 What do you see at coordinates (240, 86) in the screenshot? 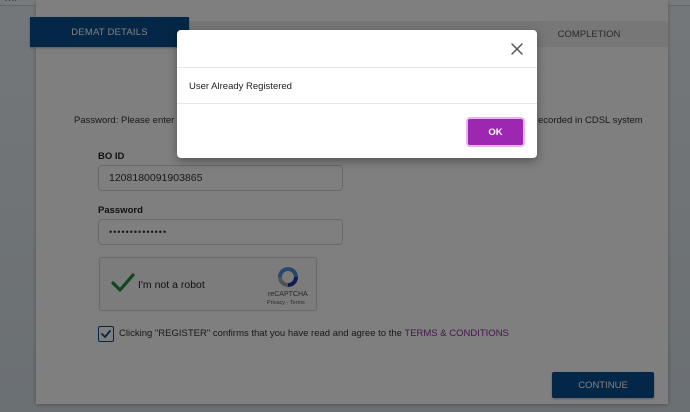
I see `dialog-message: User Already Registered` at bounding box center [240, 86].